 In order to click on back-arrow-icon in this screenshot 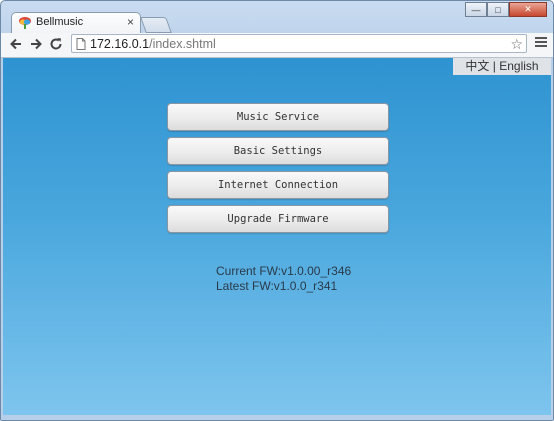, I will do `click(15, 44)`.